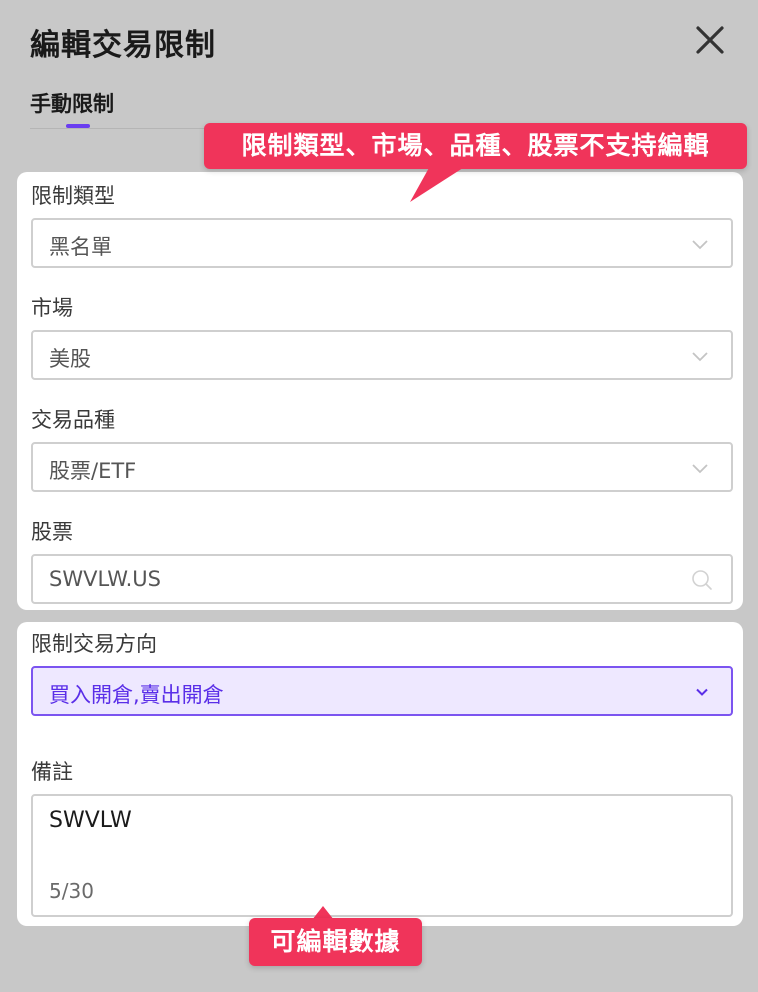 This screenshot has height=992, width=758. I want to click on tab-divider, so click(125, 128).